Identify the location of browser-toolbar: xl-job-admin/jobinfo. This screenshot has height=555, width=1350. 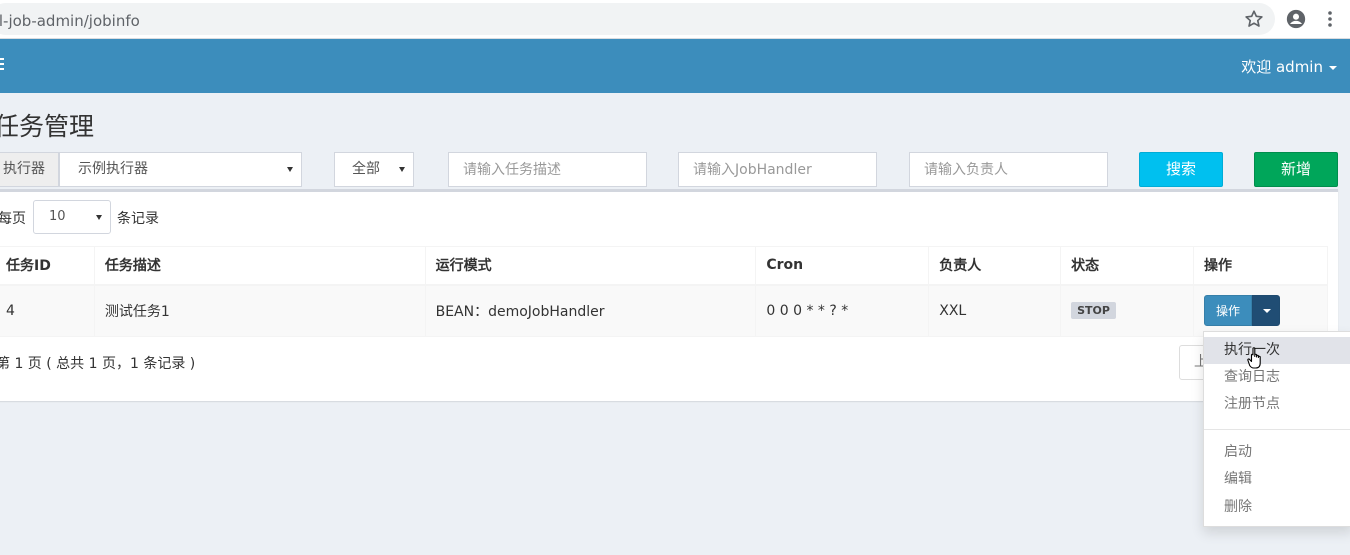
(675, 19).